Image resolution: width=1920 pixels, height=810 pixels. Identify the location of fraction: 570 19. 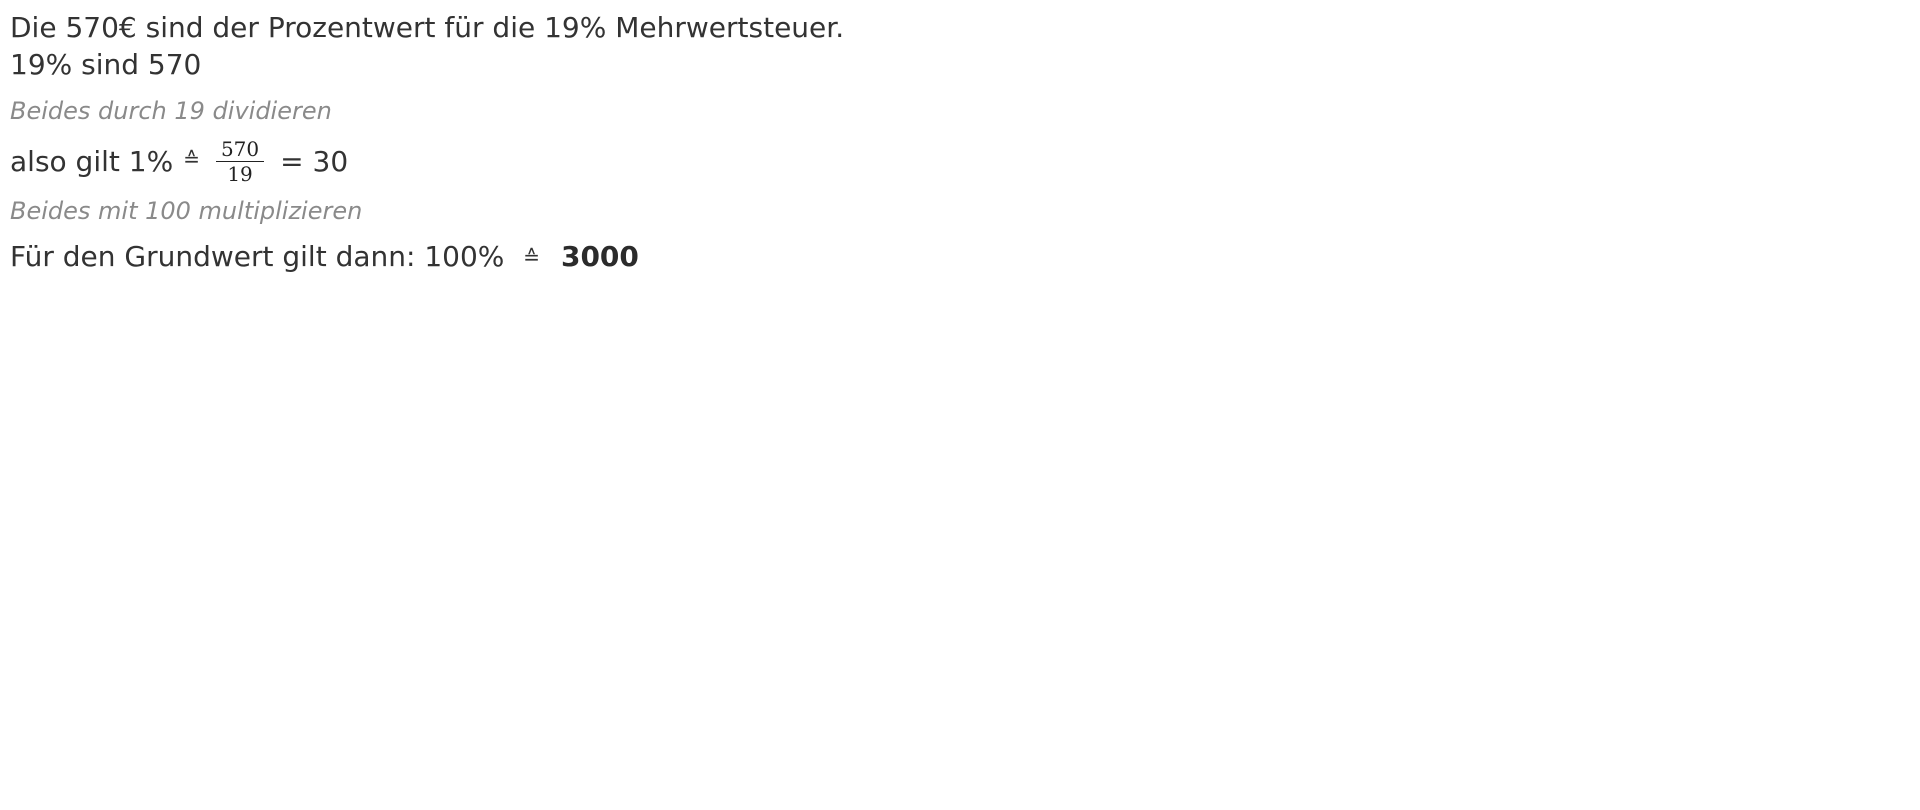
(240, 162).